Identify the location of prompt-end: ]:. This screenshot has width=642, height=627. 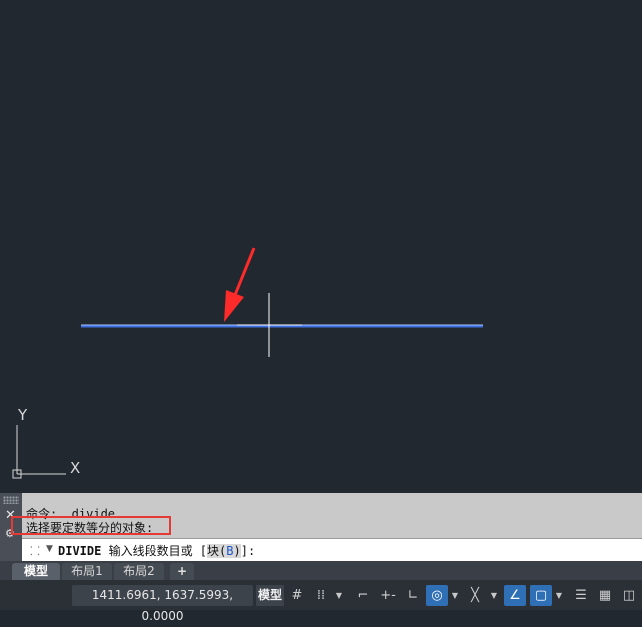
(248, 551).